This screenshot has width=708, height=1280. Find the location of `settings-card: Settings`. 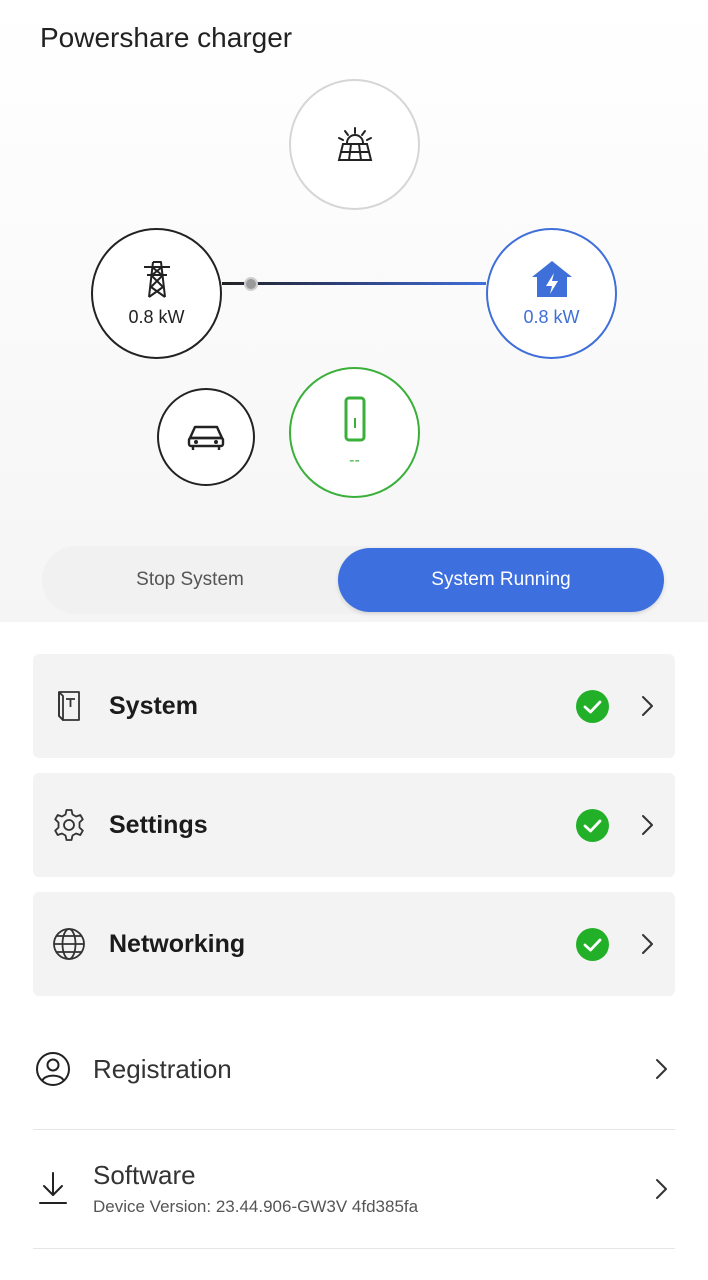

settings-card: Settings is located at coordinates (354, 825).